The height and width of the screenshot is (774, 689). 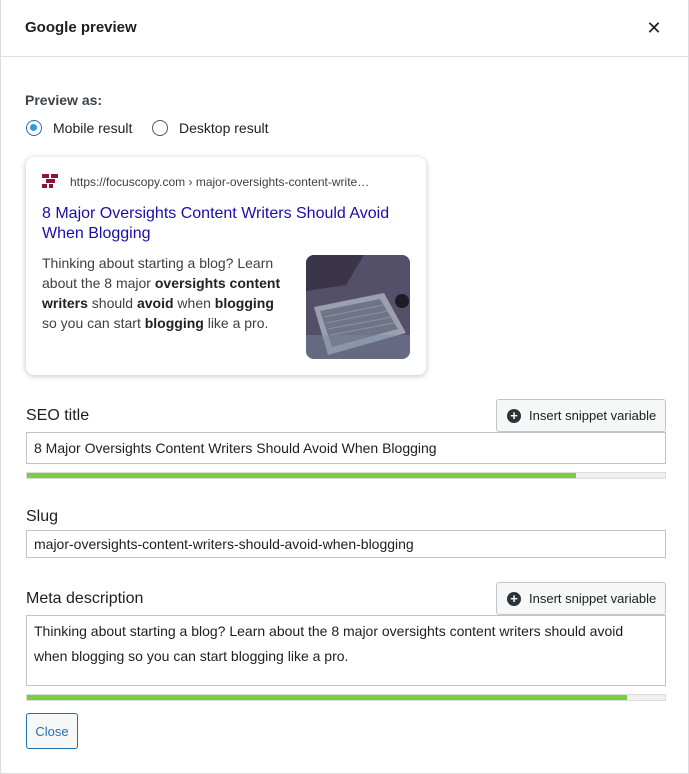 I want to click on description-text: like a pro., so click(x=236, y=323).